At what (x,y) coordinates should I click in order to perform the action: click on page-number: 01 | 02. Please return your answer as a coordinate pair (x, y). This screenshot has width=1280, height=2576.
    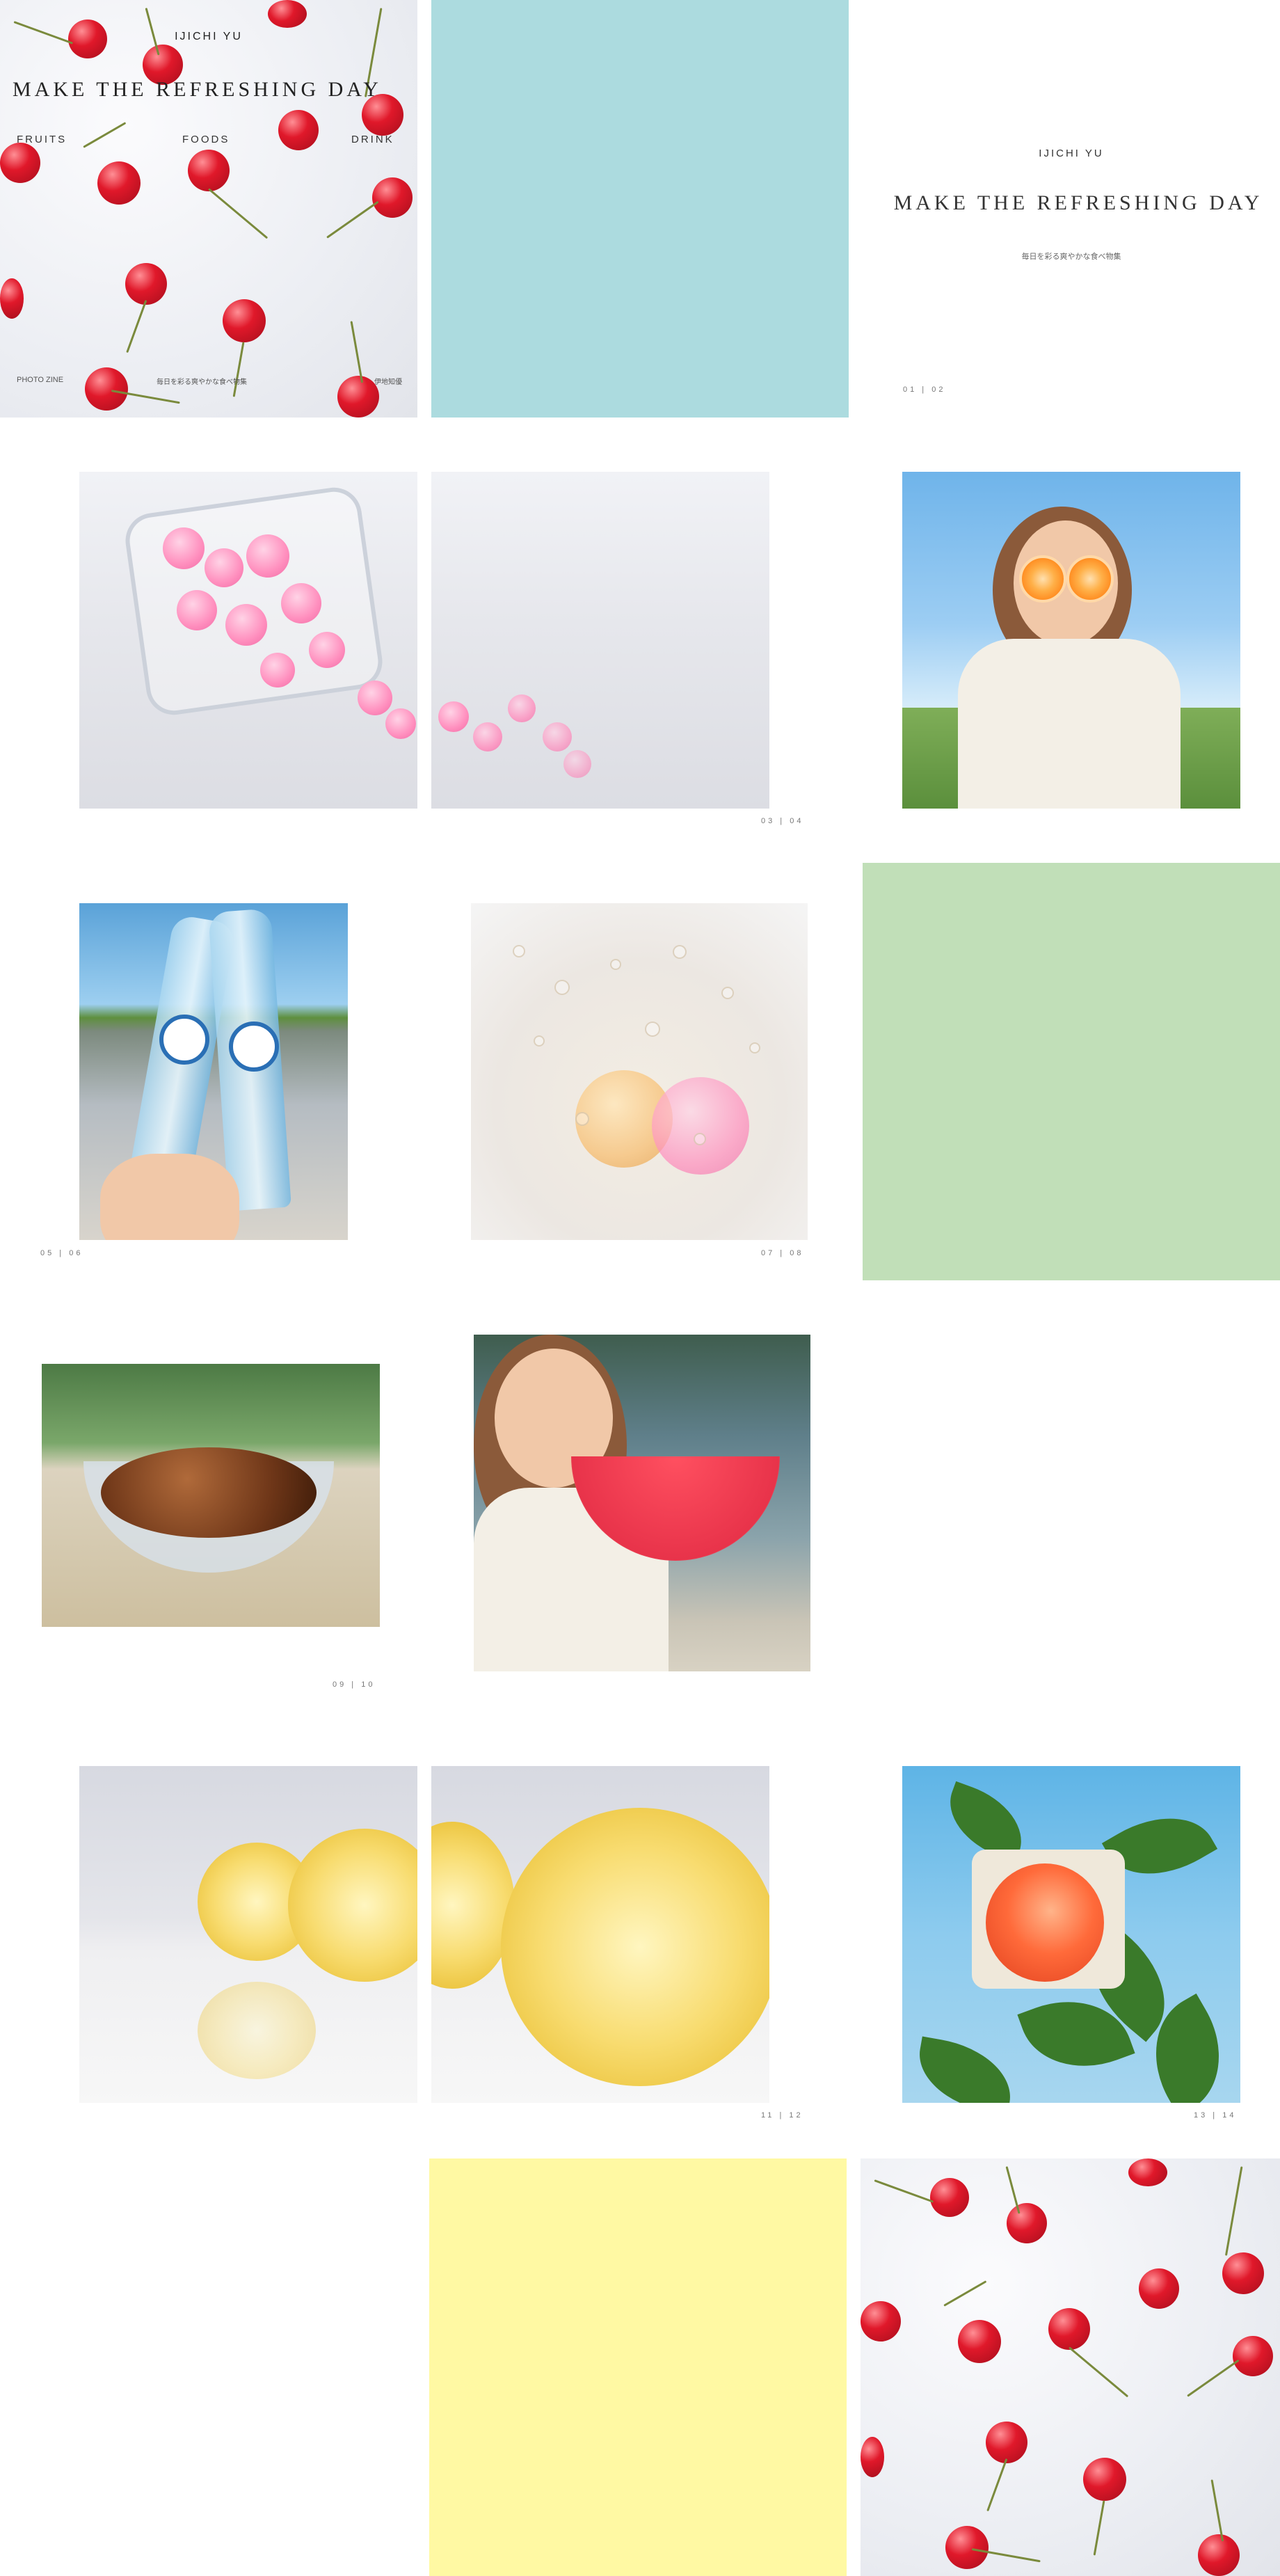
    Looking at the image, I should click on (924, 389).